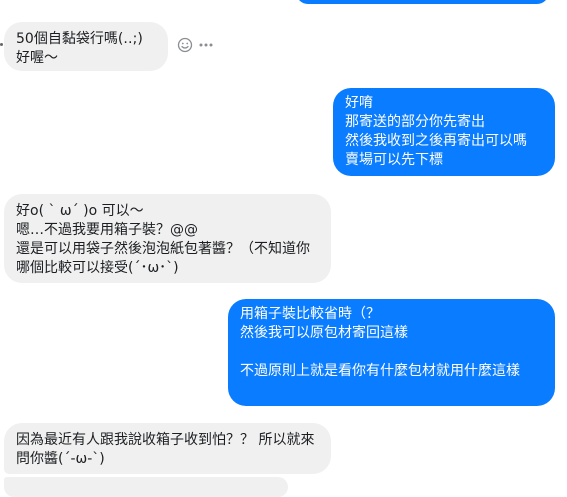  Describe the element at coordinates (422, 2) in the screenshot. I see `message-bubble-outgoing-partial` at that location.